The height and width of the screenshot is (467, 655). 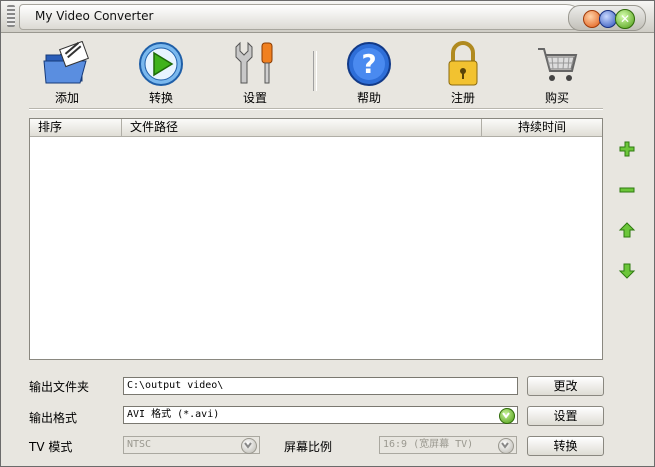 What do you see at coordinates (556, 98) in the screenshot?
I see `buy-button-label: 购买` at bounding box center [556, 98].